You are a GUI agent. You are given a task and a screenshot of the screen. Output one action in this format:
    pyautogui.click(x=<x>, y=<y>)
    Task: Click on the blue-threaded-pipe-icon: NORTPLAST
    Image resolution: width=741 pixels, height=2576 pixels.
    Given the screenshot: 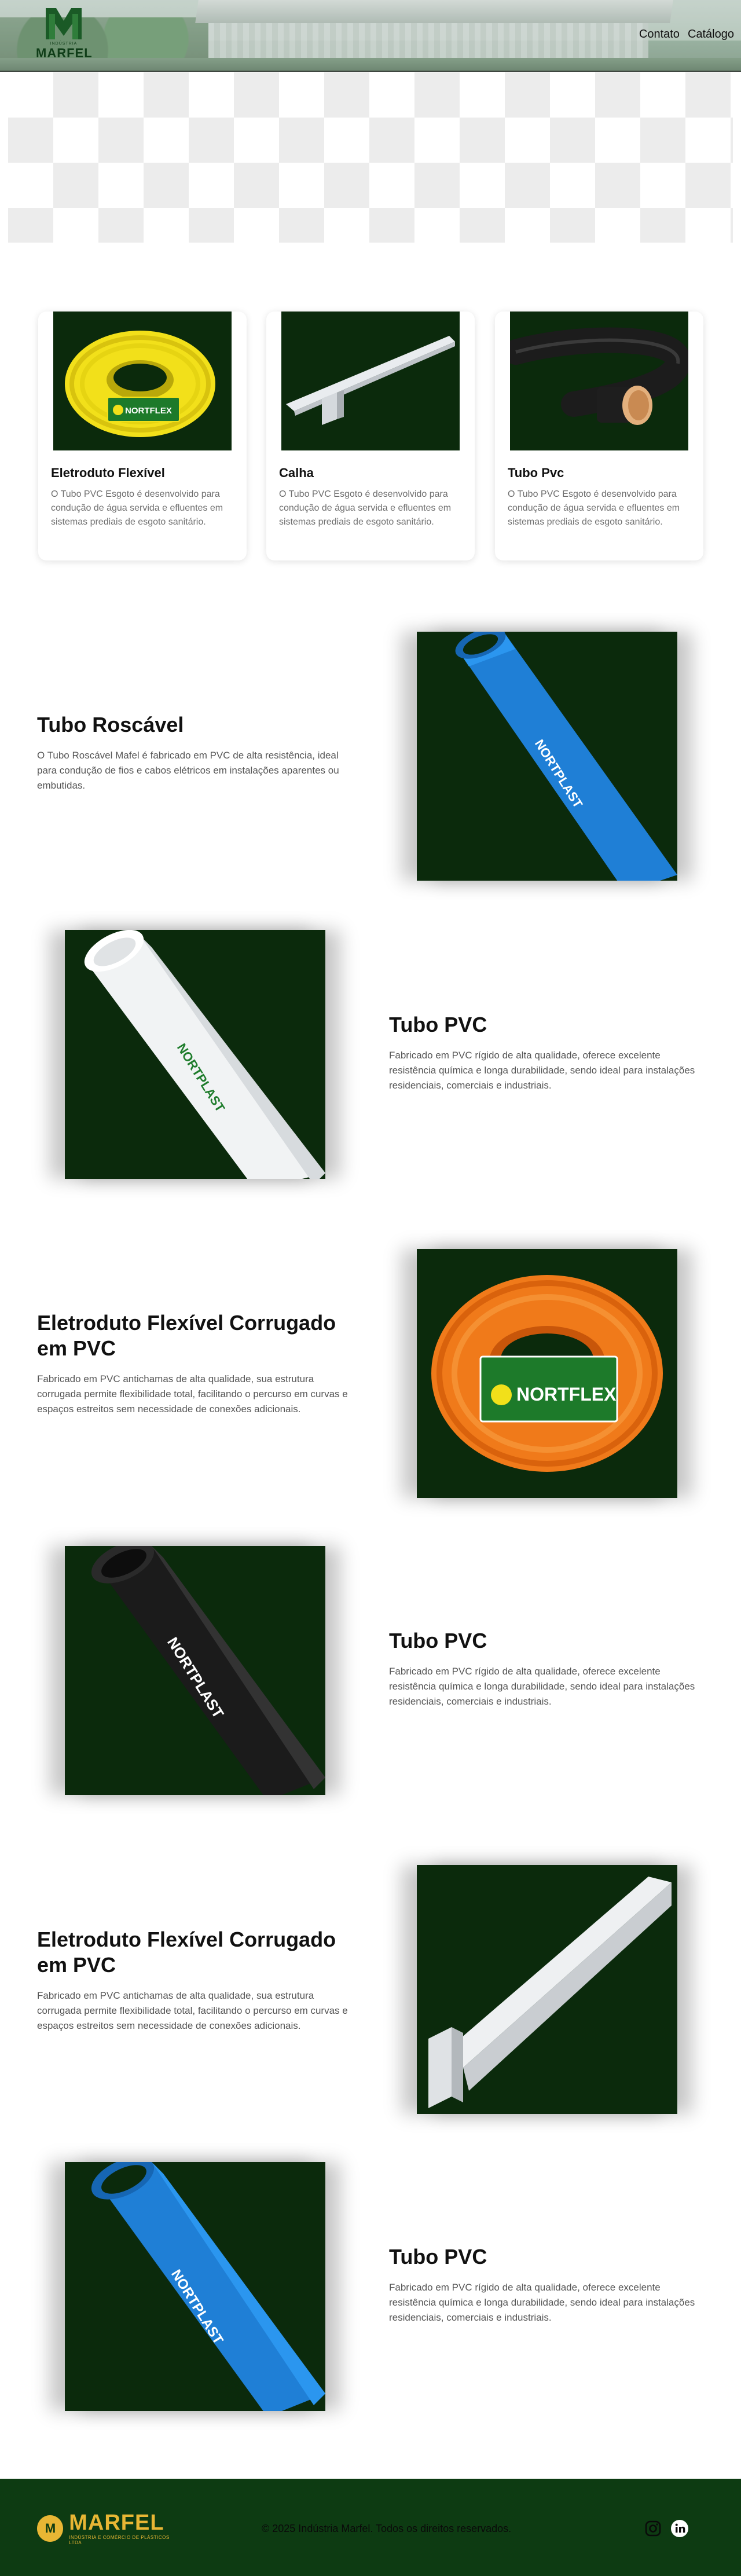 What is the action you would take?
    pyautogui.click(x=566, y=756)
    